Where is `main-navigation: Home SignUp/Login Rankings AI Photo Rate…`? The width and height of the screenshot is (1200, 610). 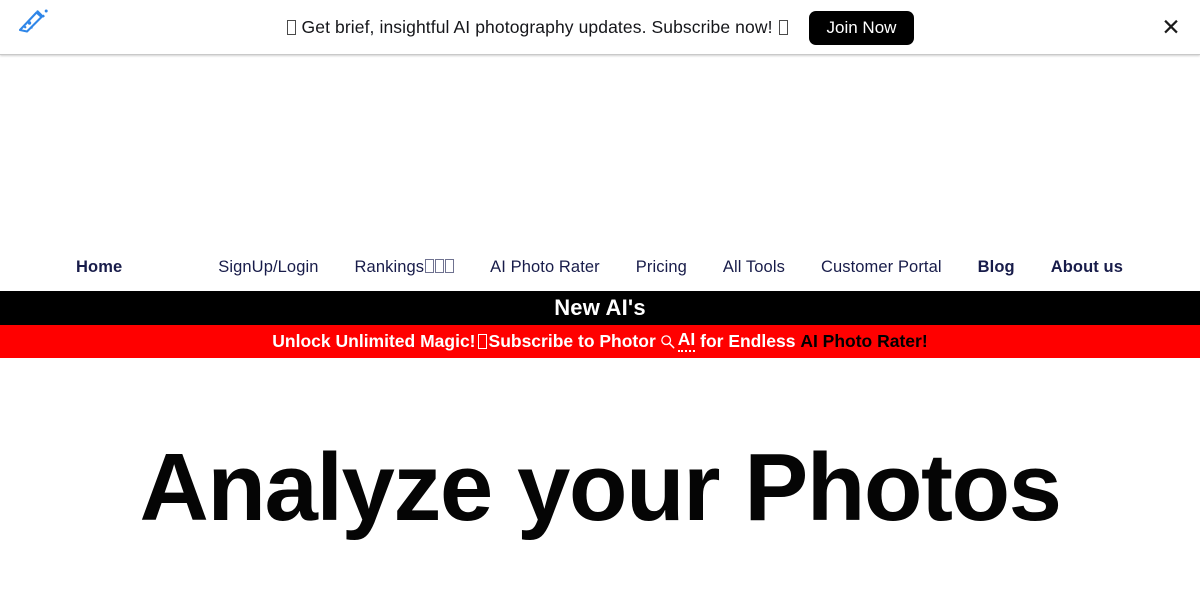 main-navigation: Home SignUp/Login Rankings AI Photo Rate… is located at coordinates (600, 267).